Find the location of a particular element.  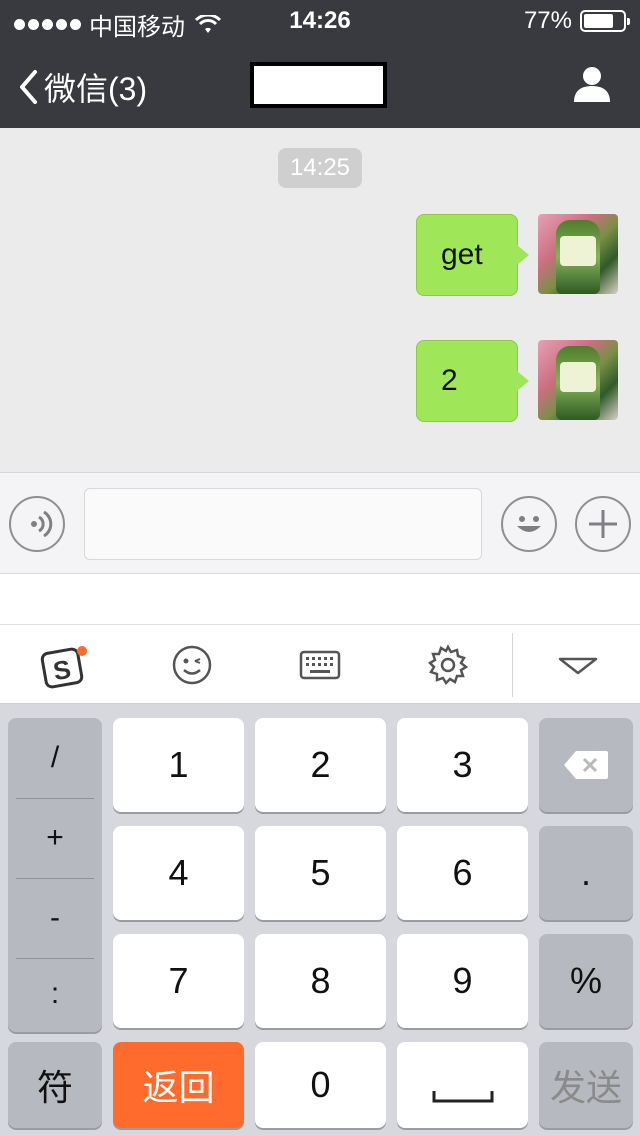

message-input is located at coordinates (283, 524).